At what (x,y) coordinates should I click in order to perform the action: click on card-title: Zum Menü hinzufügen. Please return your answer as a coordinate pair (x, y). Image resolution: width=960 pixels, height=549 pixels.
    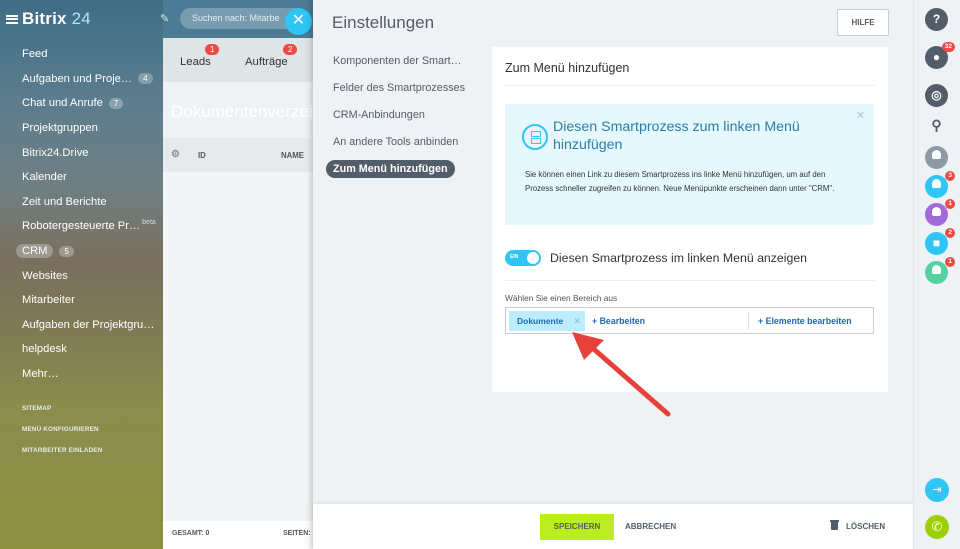
    Looking at the image, I should click on (567, 68).